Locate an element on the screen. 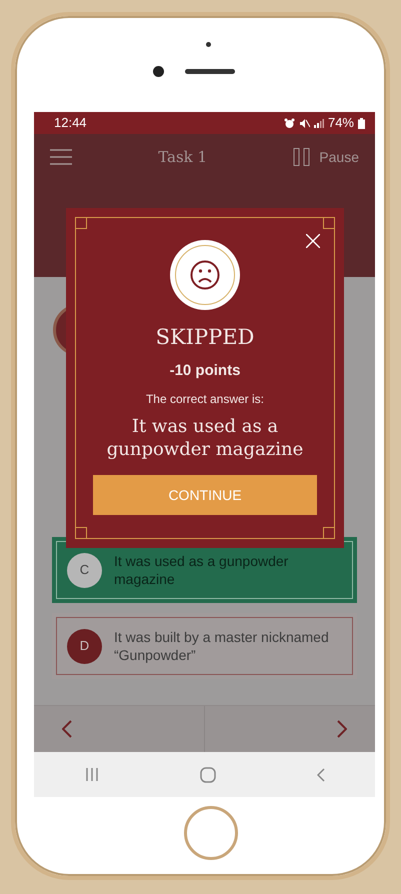 This screenshot has width=401, height=894. battery-icon is located at coordinates (361, 123).